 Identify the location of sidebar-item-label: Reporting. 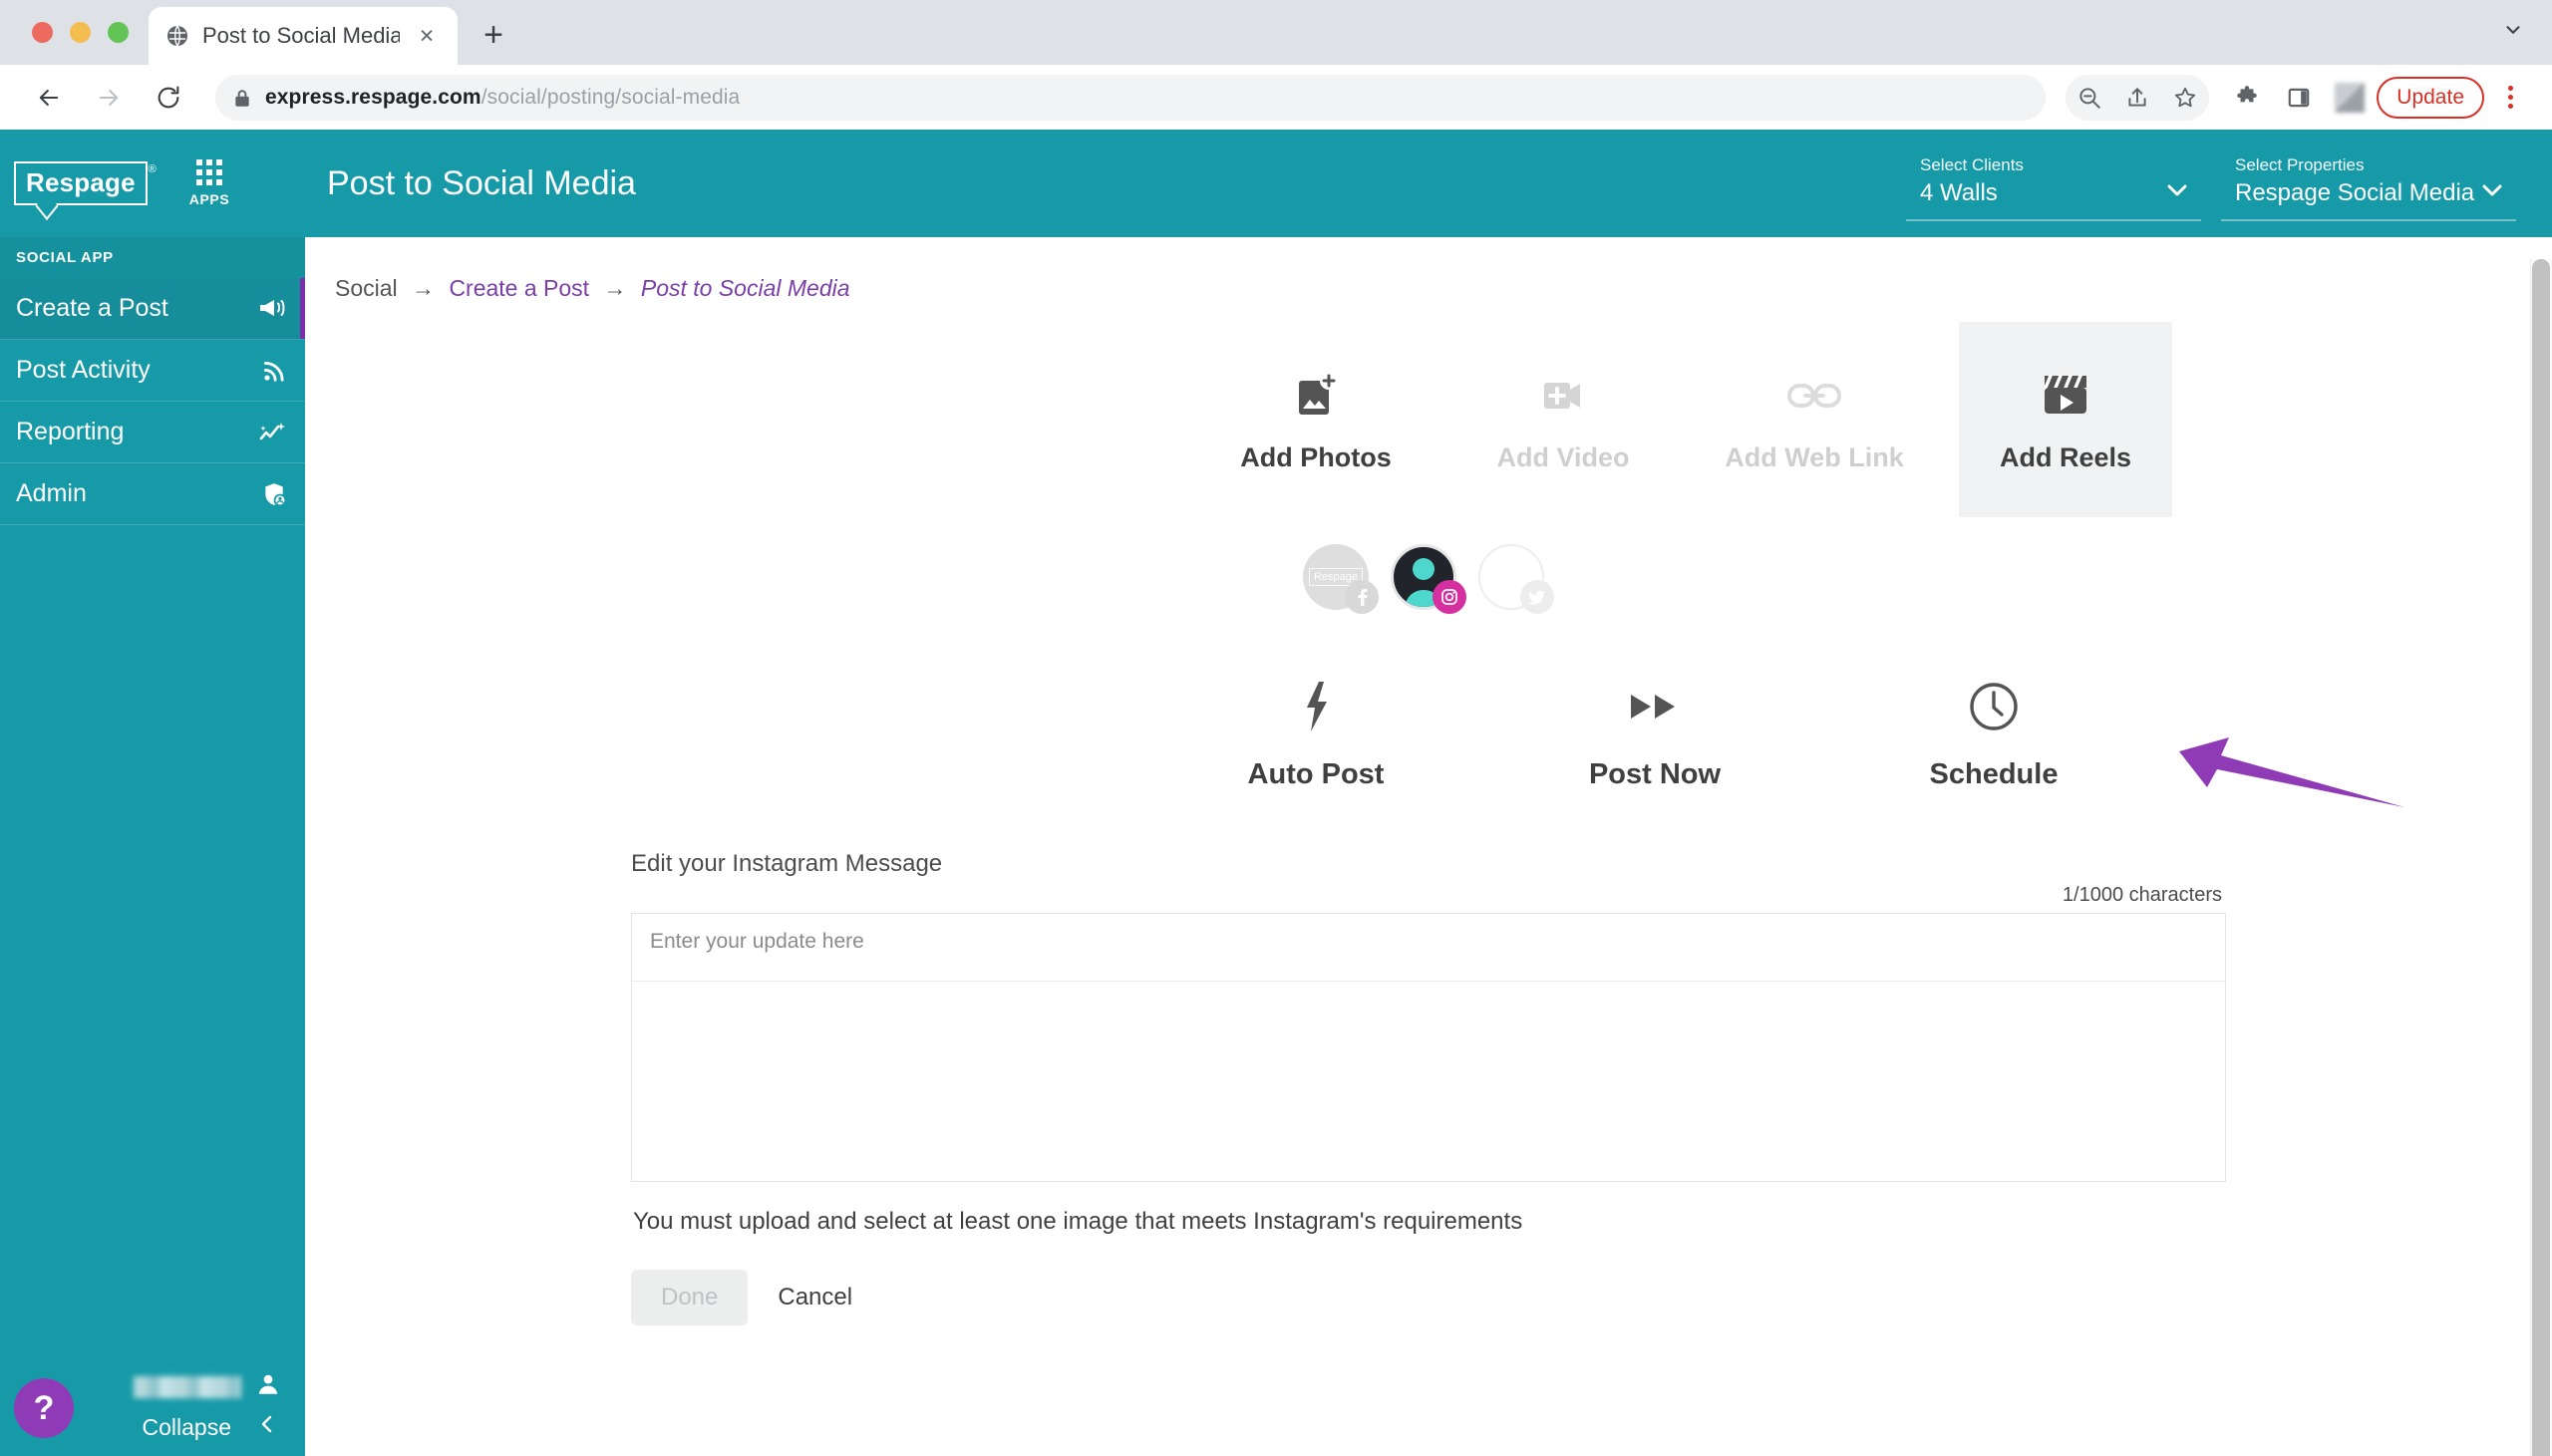
(70, 431).